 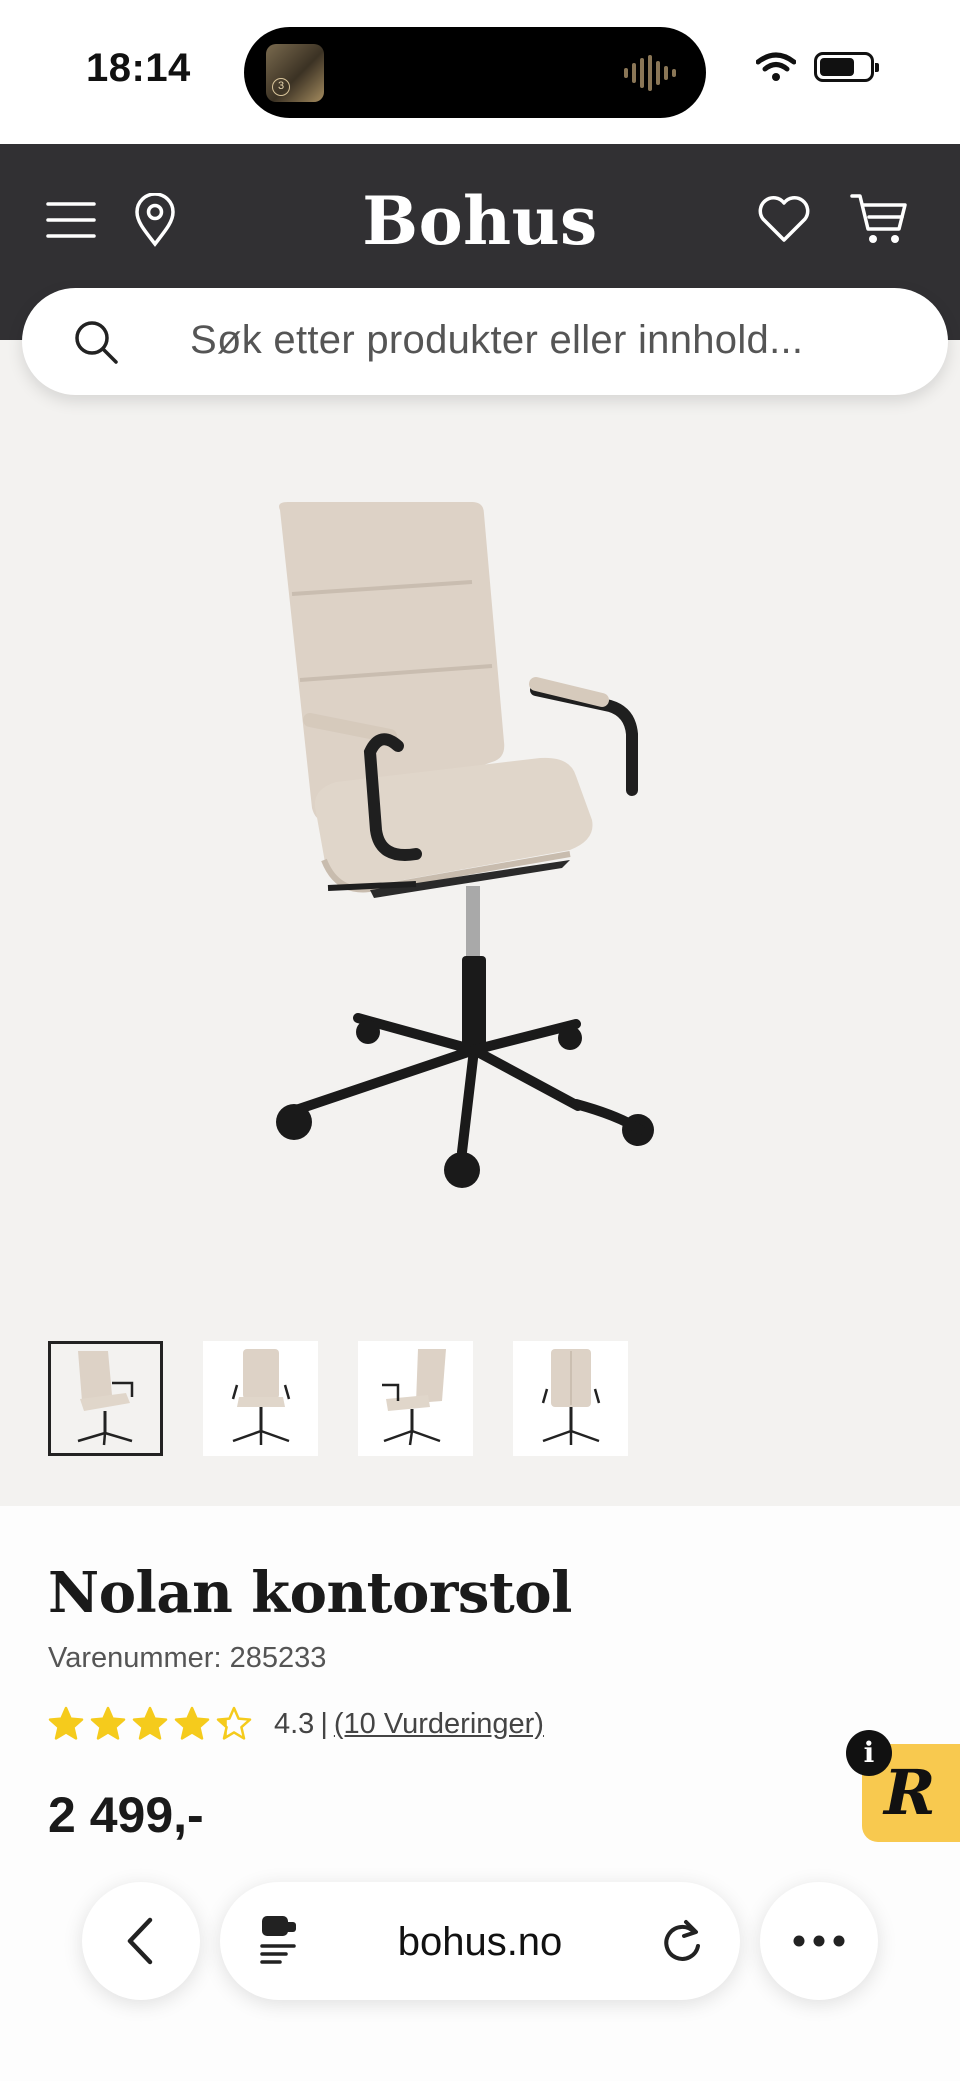 I want to click on chevron-left-icon, so click(x=140, y=1941).